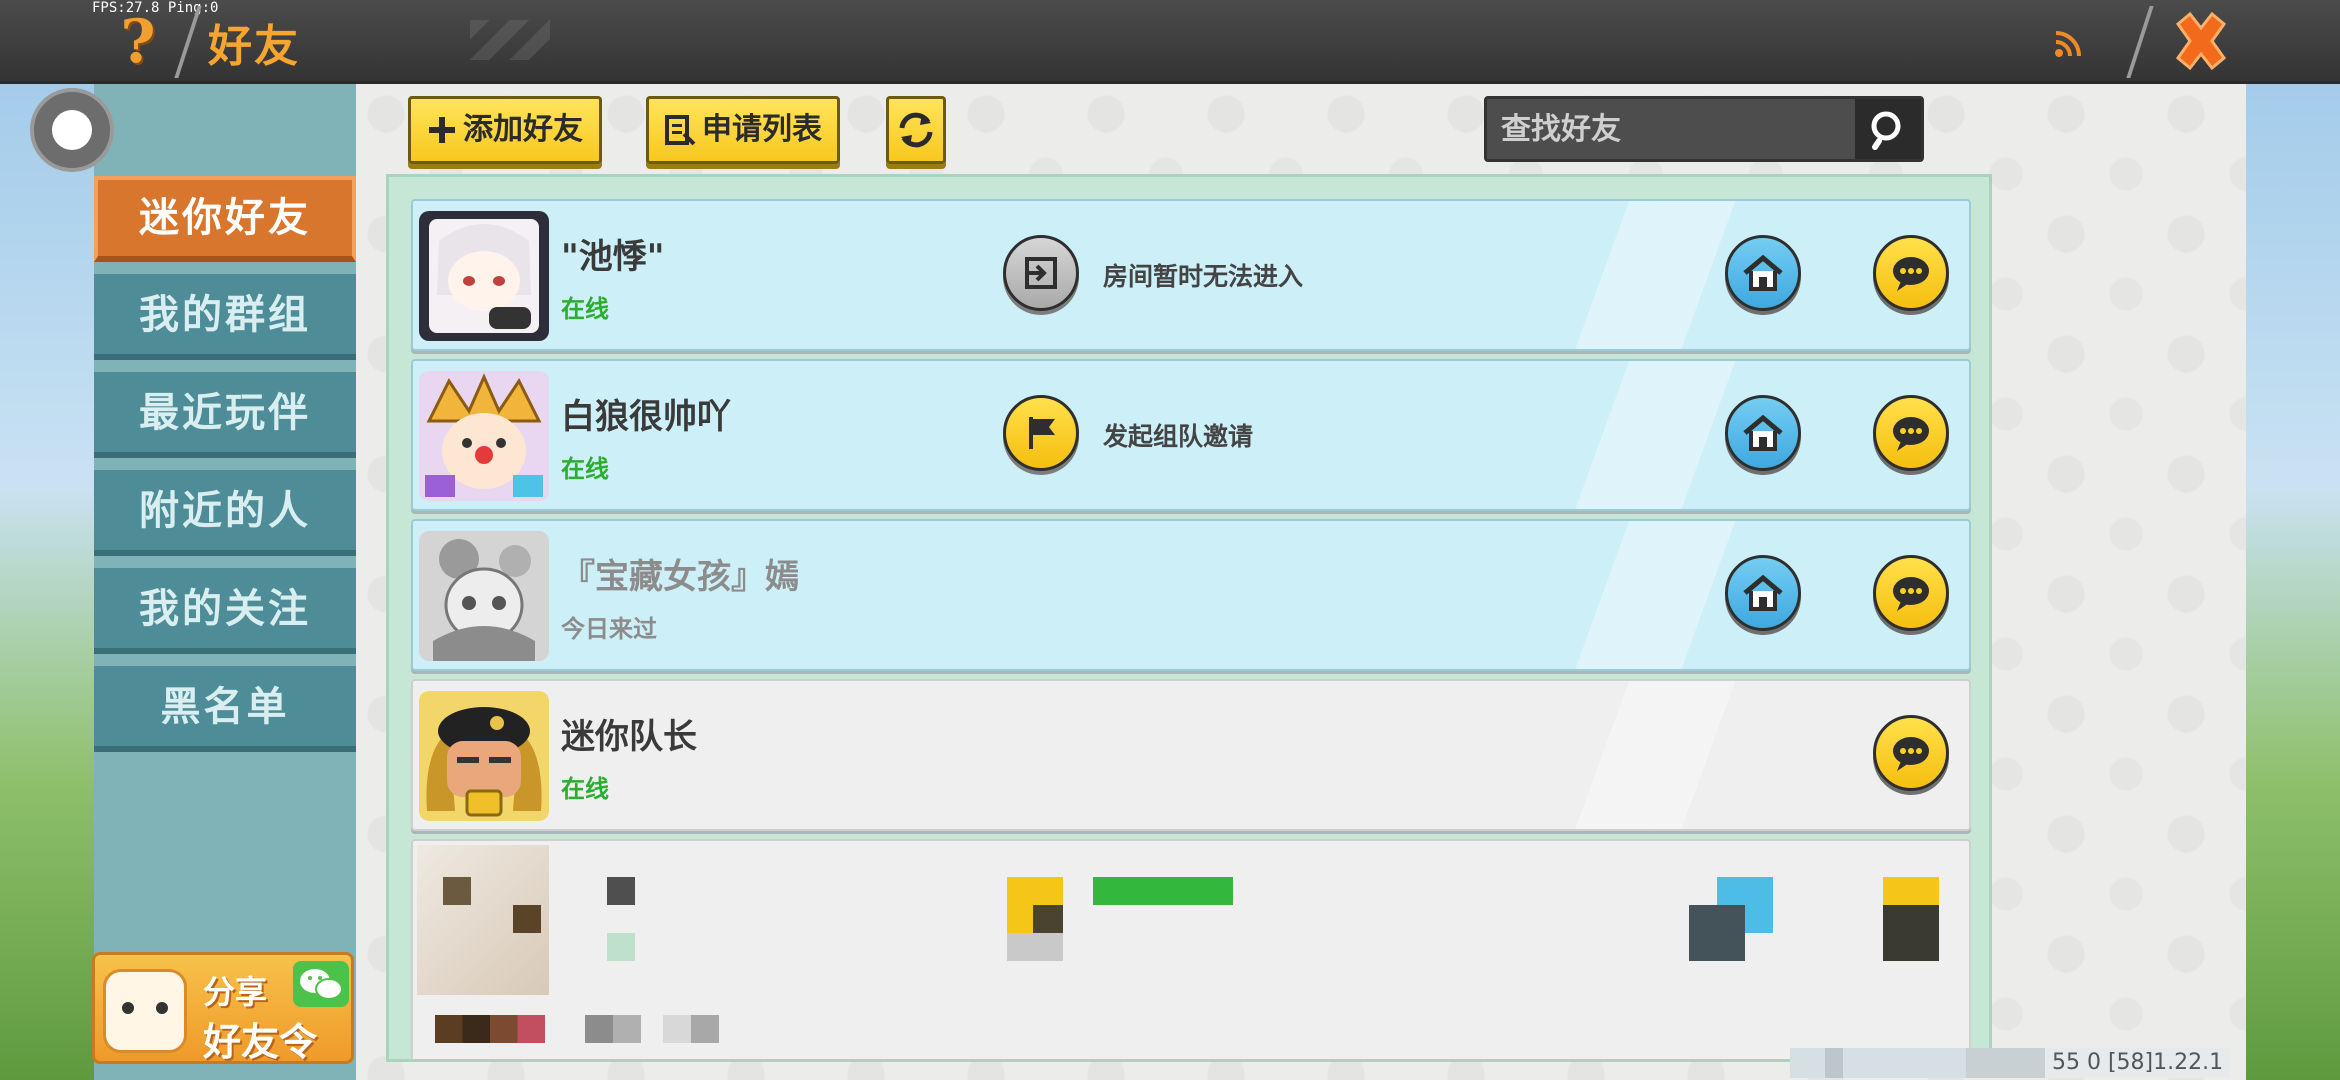 The height and width of the screenshot is (1080, 2340). I want to click on close-x-icon, so click(2201, 41).